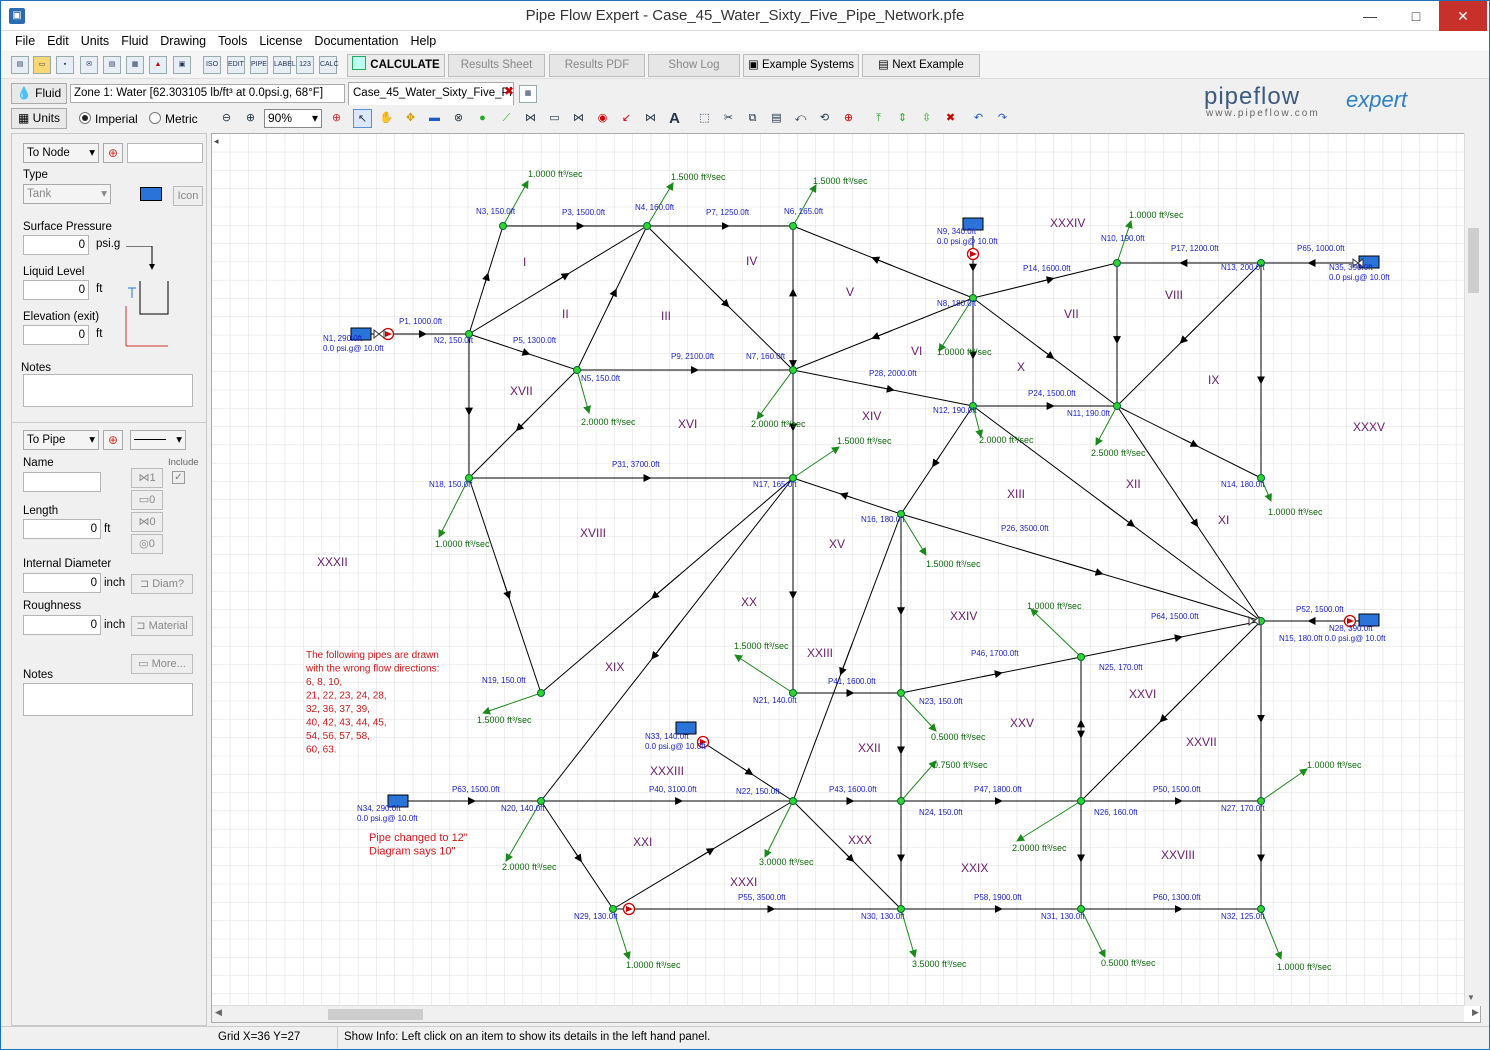 The width and height of the screenshot is (1490, 1050). What do you see at coordinates (280, 41) in the screenshot?
I see `menu-license: License` at bounding box center [280, 41].